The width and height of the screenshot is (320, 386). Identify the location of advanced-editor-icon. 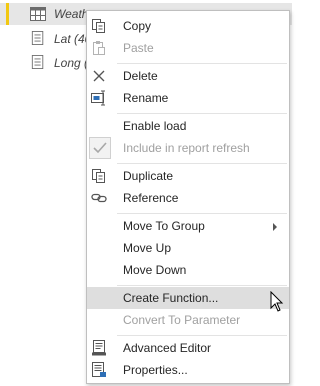
(99, 348).